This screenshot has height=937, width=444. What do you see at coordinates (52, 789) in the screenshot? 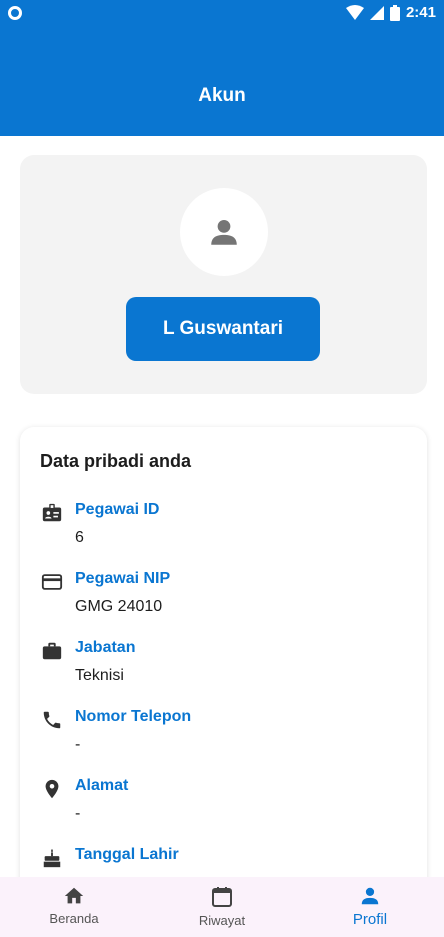
I see `location-pin-icon` at bounding box center [52, 789].